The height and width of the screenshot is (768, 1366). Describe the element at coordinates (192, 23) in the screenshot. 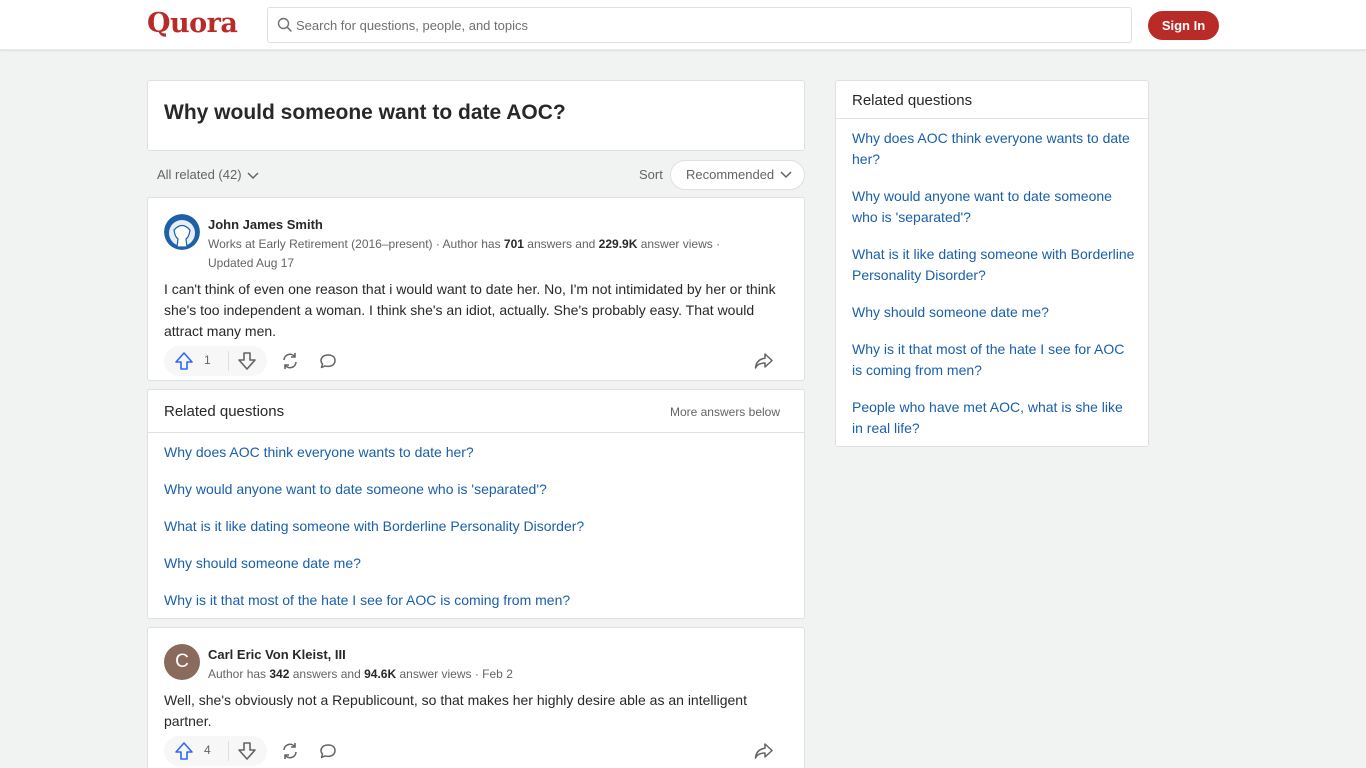

I see `quora-logo: Quora` at that location.